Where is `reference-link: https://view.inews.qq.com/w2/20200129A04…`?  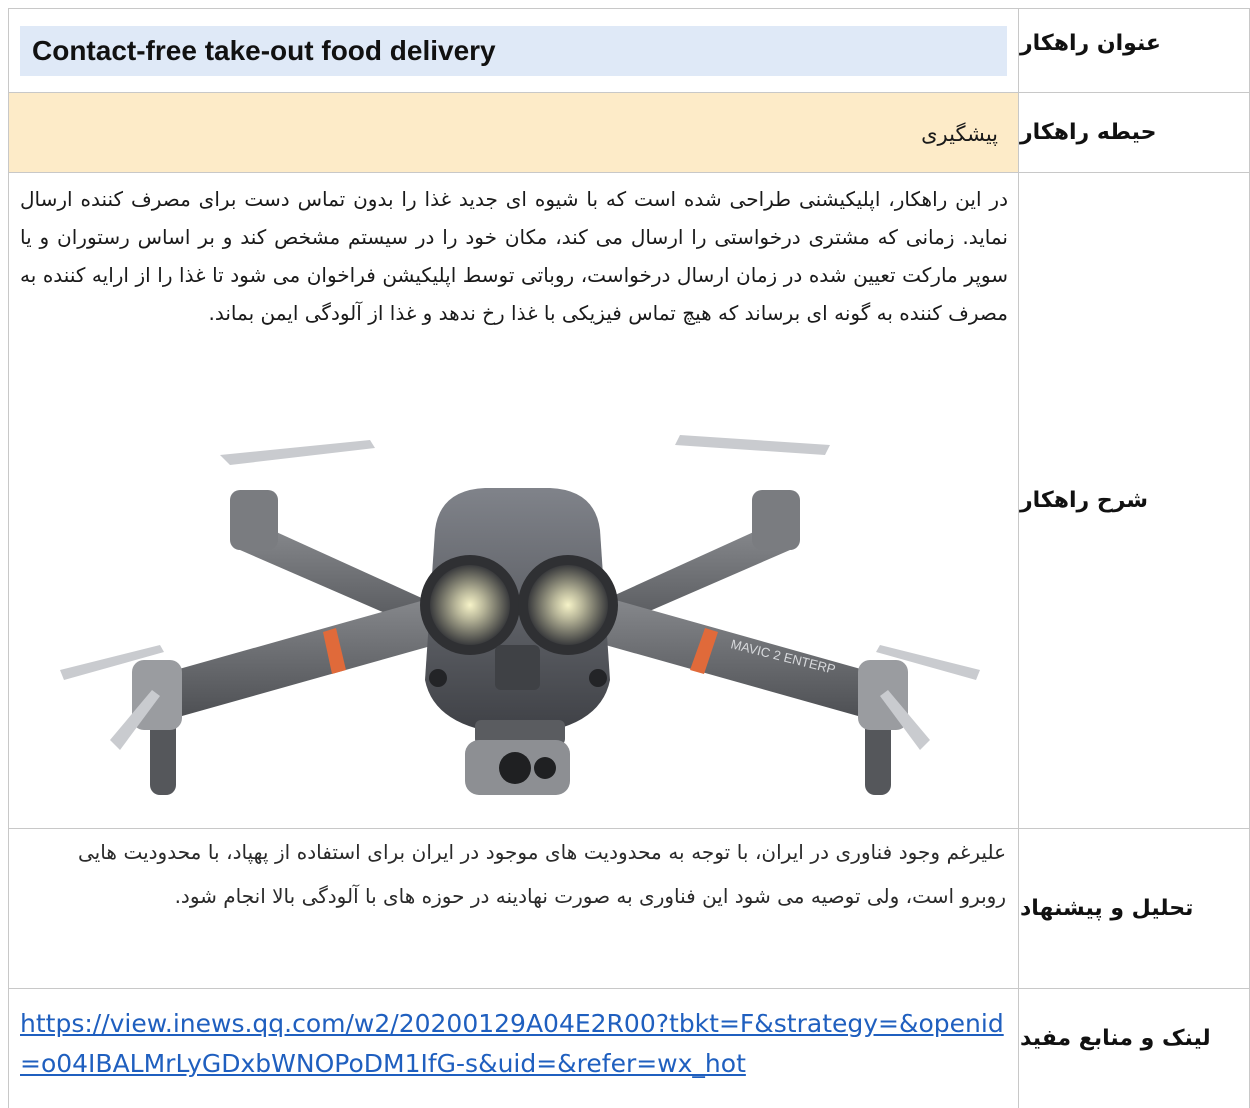
reference-link: https://view.inews.qq.com/w2/20200129A04… is located at coordinates (513, 1036).